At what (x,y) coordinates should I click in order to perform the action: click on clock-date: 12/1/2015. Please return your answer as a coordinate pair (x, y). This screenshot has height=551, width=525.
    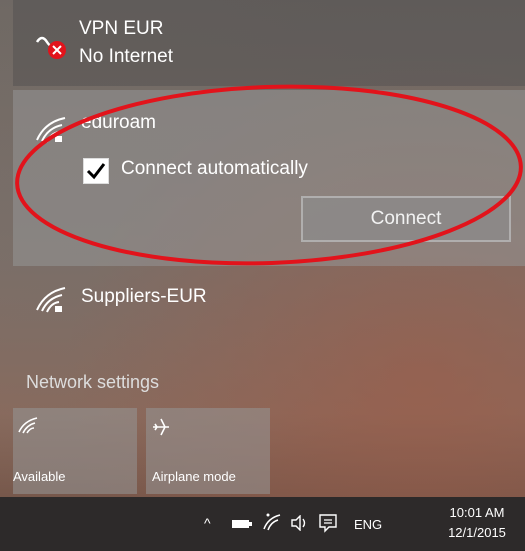
    Looking at the image, I should click on (477, 532).